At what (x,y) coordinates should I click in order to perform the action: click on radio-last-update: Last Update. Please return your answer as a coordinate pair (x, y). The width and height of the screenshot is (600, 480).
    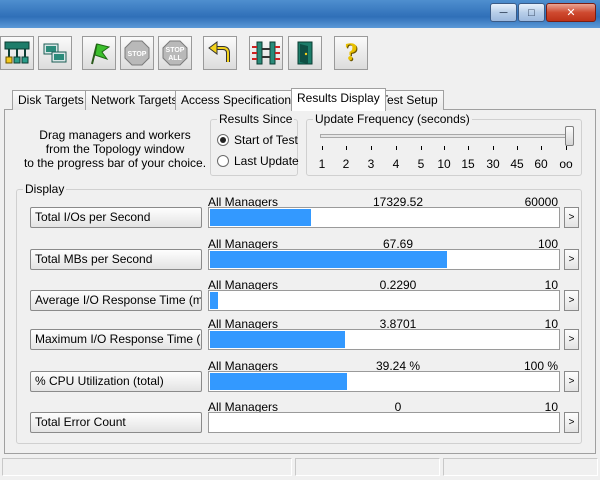
    Looking at the image, I should click on (258, 161).